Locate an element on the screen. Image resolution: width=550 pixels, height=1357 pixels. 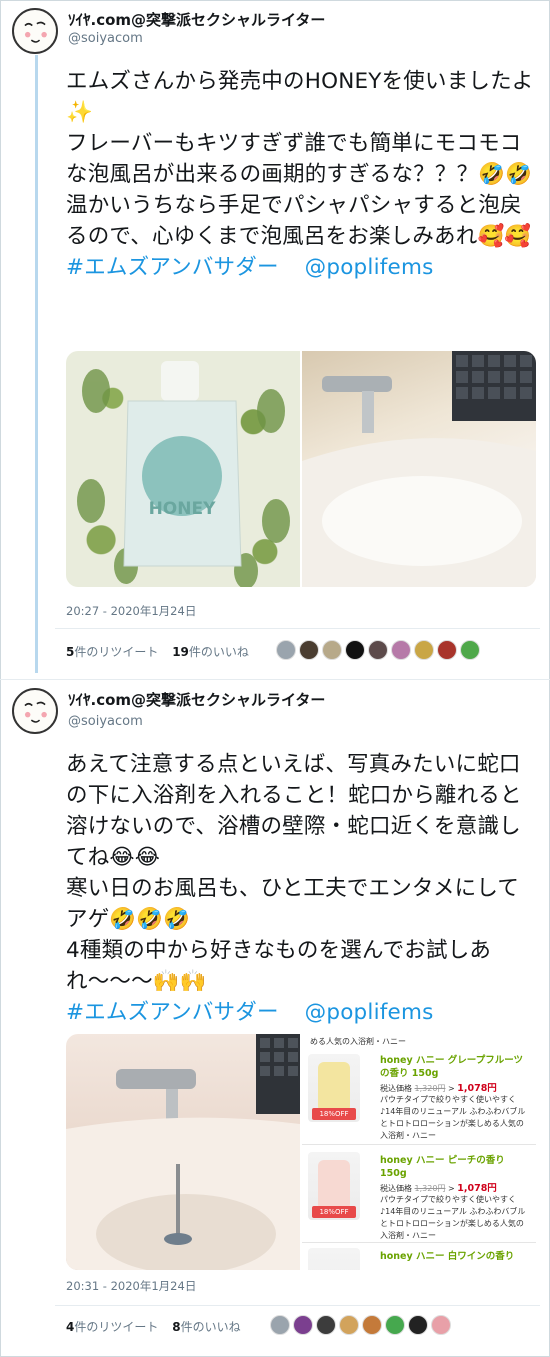
like-count: 19 is located at coordinates (180, 652).